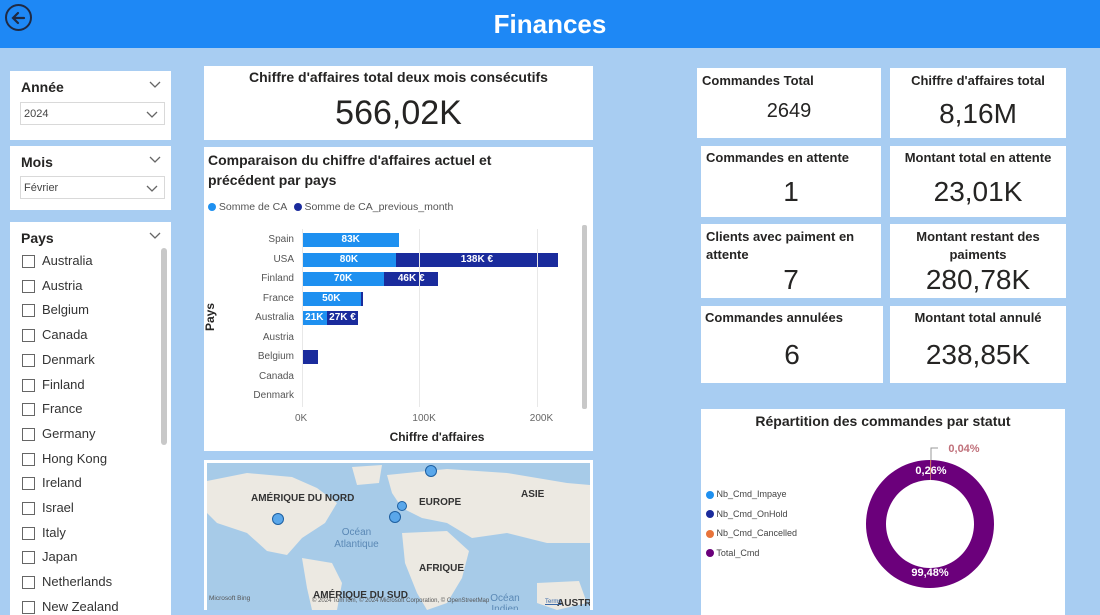 The width and height of the screenshot is (1100, 615). Describe the element at coordinates (274, 317) in the screenshot. I see `bar-category-label: Australia` at that location.